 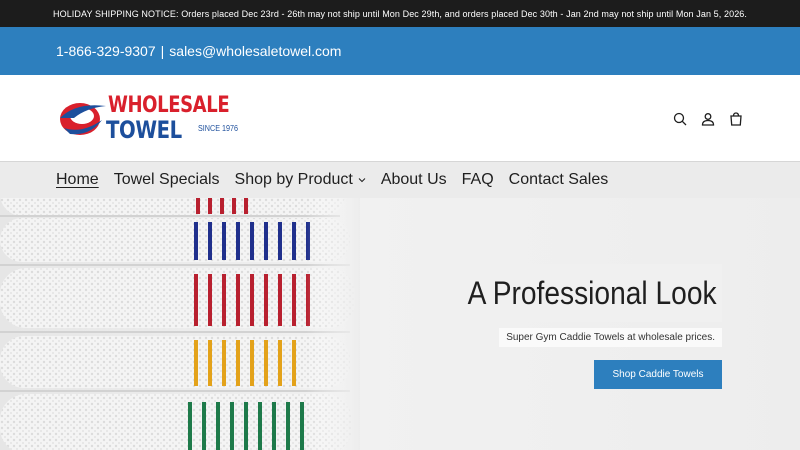 I want to click on nav-item-label: Contact Sales, so click(x=558, y=179).